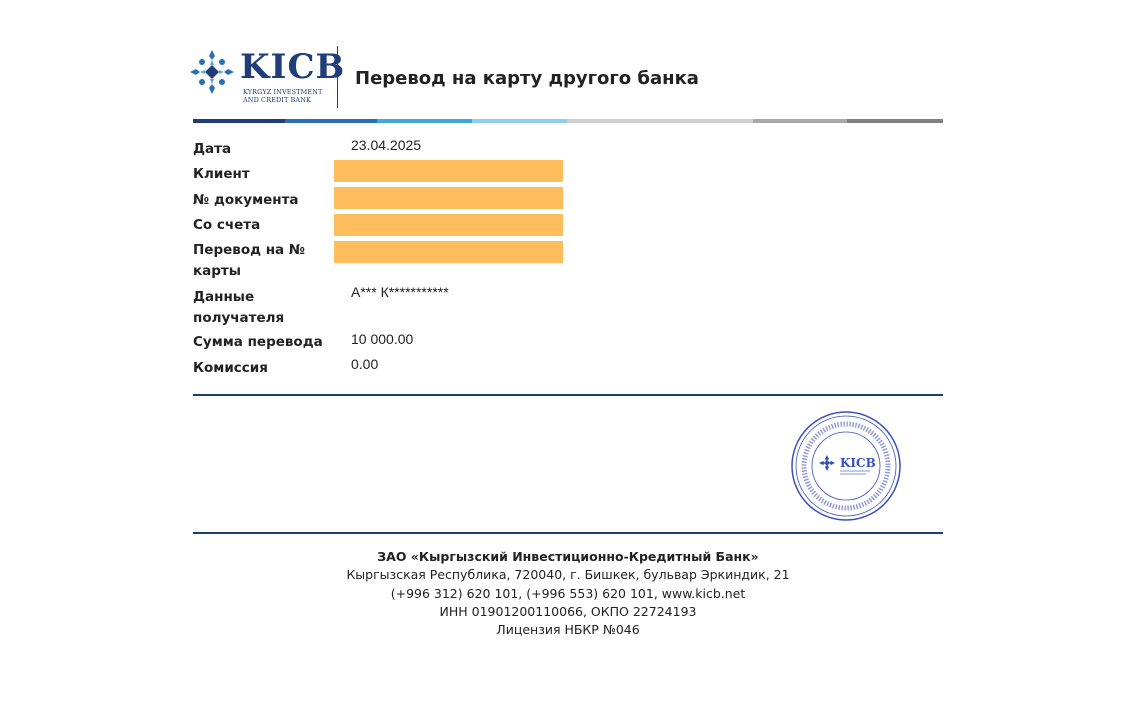 Image resolution: width=1124 pixels, height=708 pixels. What do you see at coordinates (277, 99) in the screenshot?
I see `logo-subtitle-line-2: AND CREDIT BANK` at bounding box center [277, 99].